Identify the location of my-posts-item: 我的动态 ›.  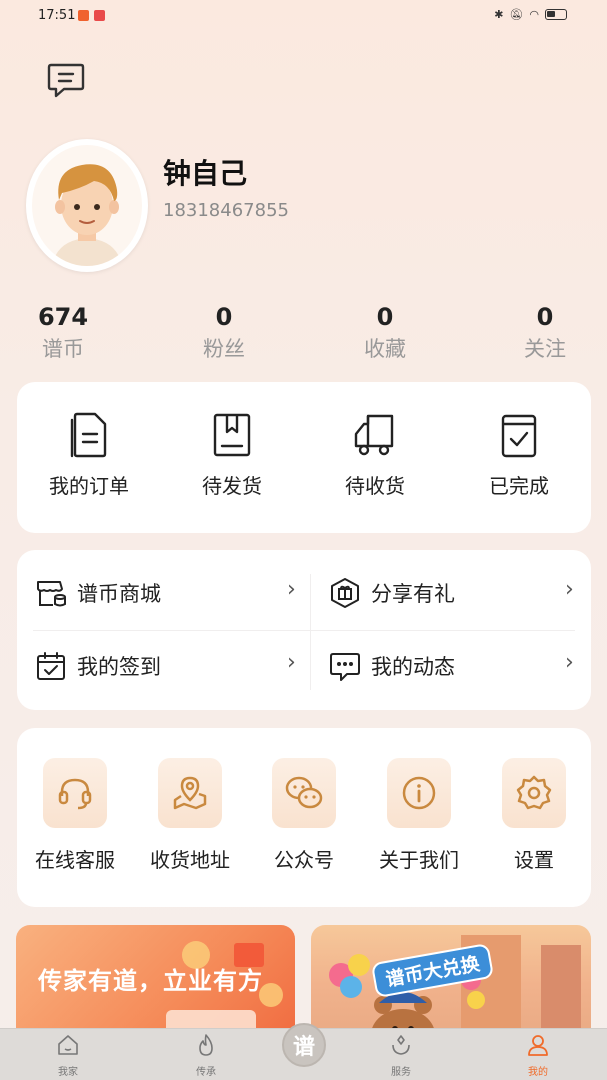
(454, 666).